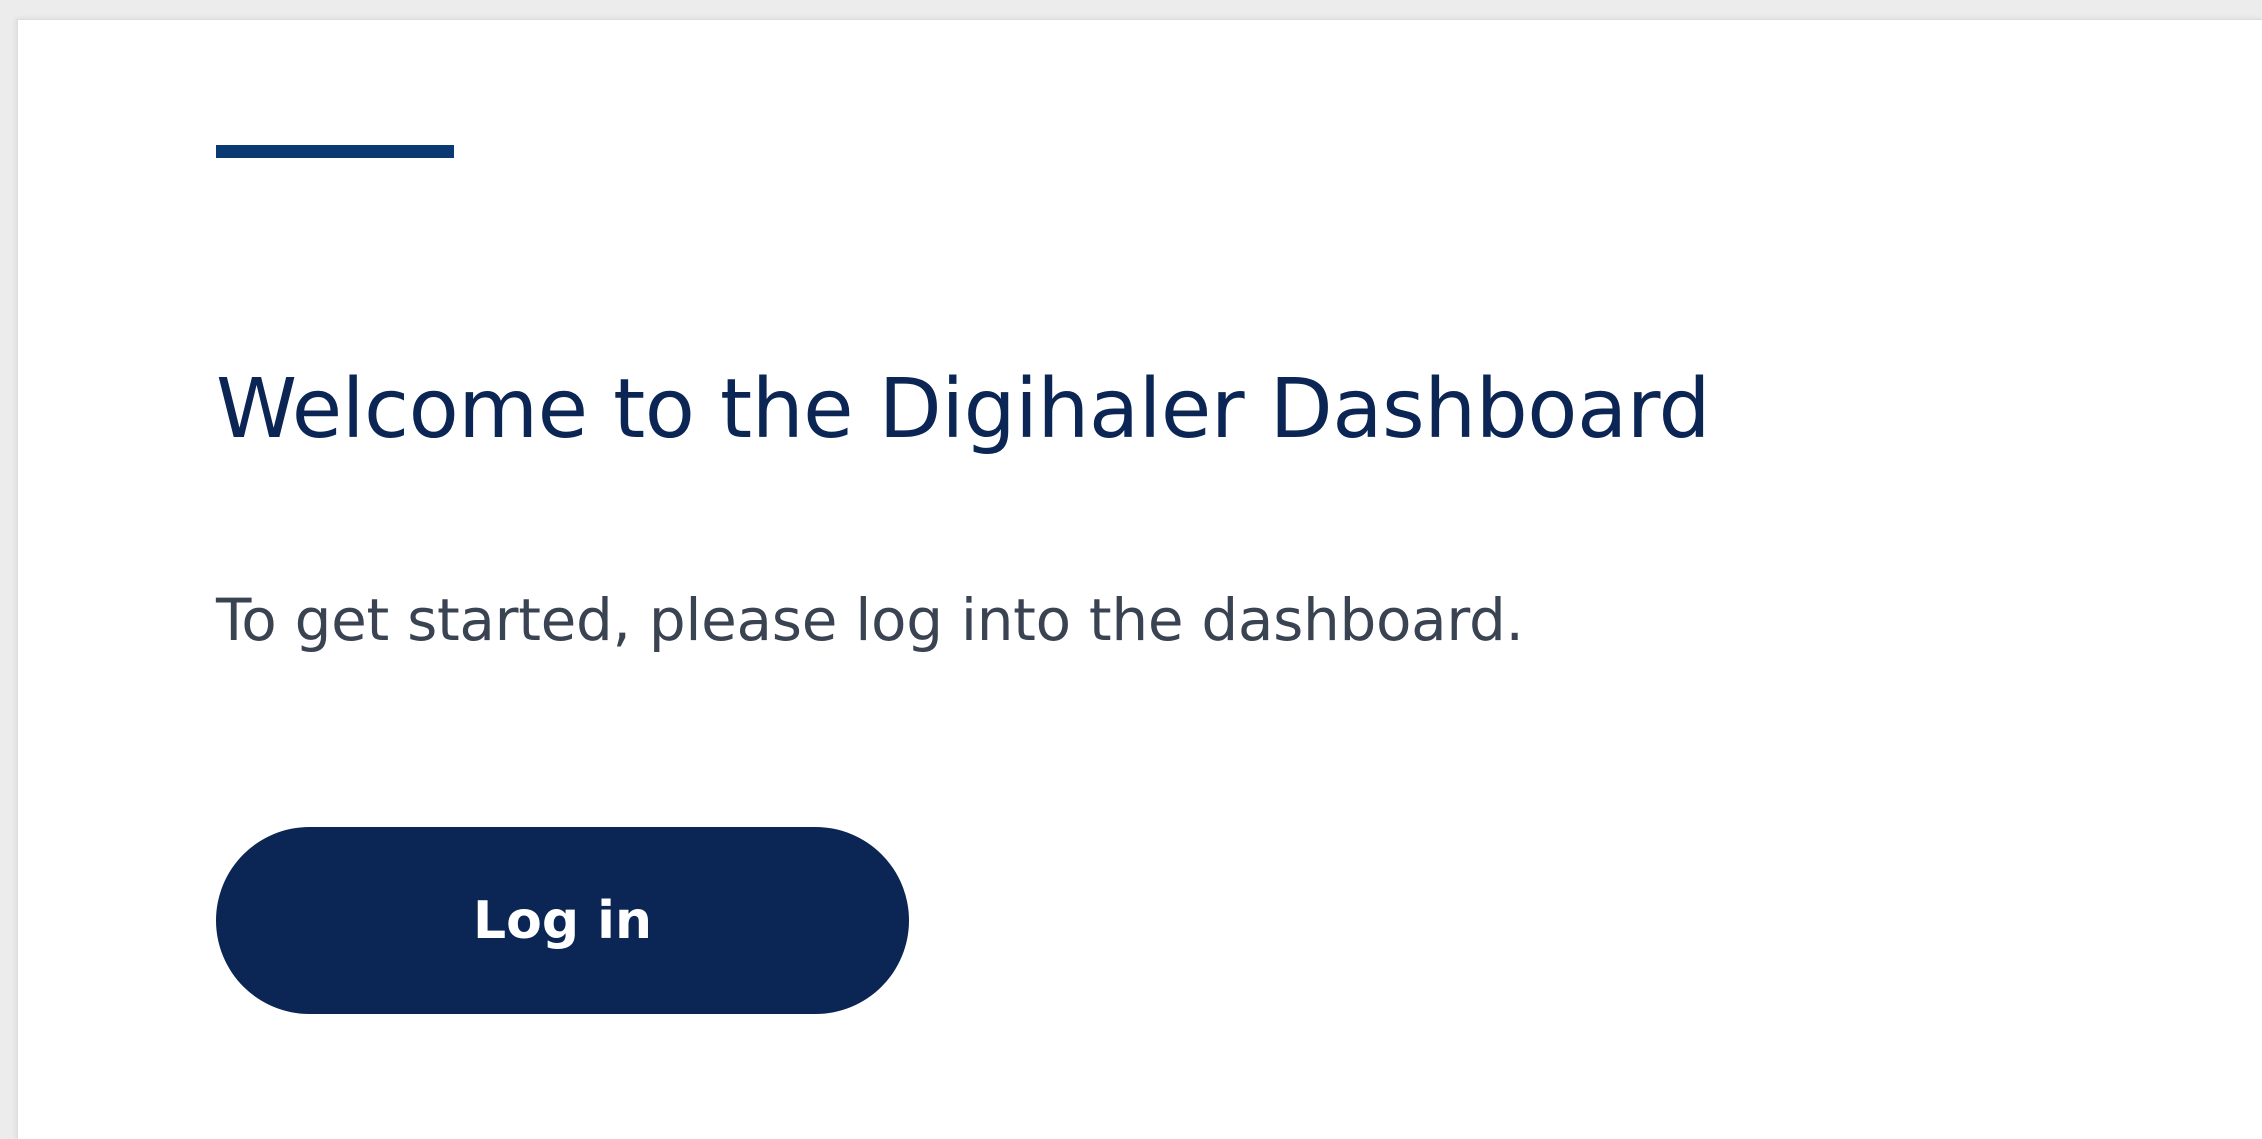  I want to click on login-button: Log in, so click(562, 920).